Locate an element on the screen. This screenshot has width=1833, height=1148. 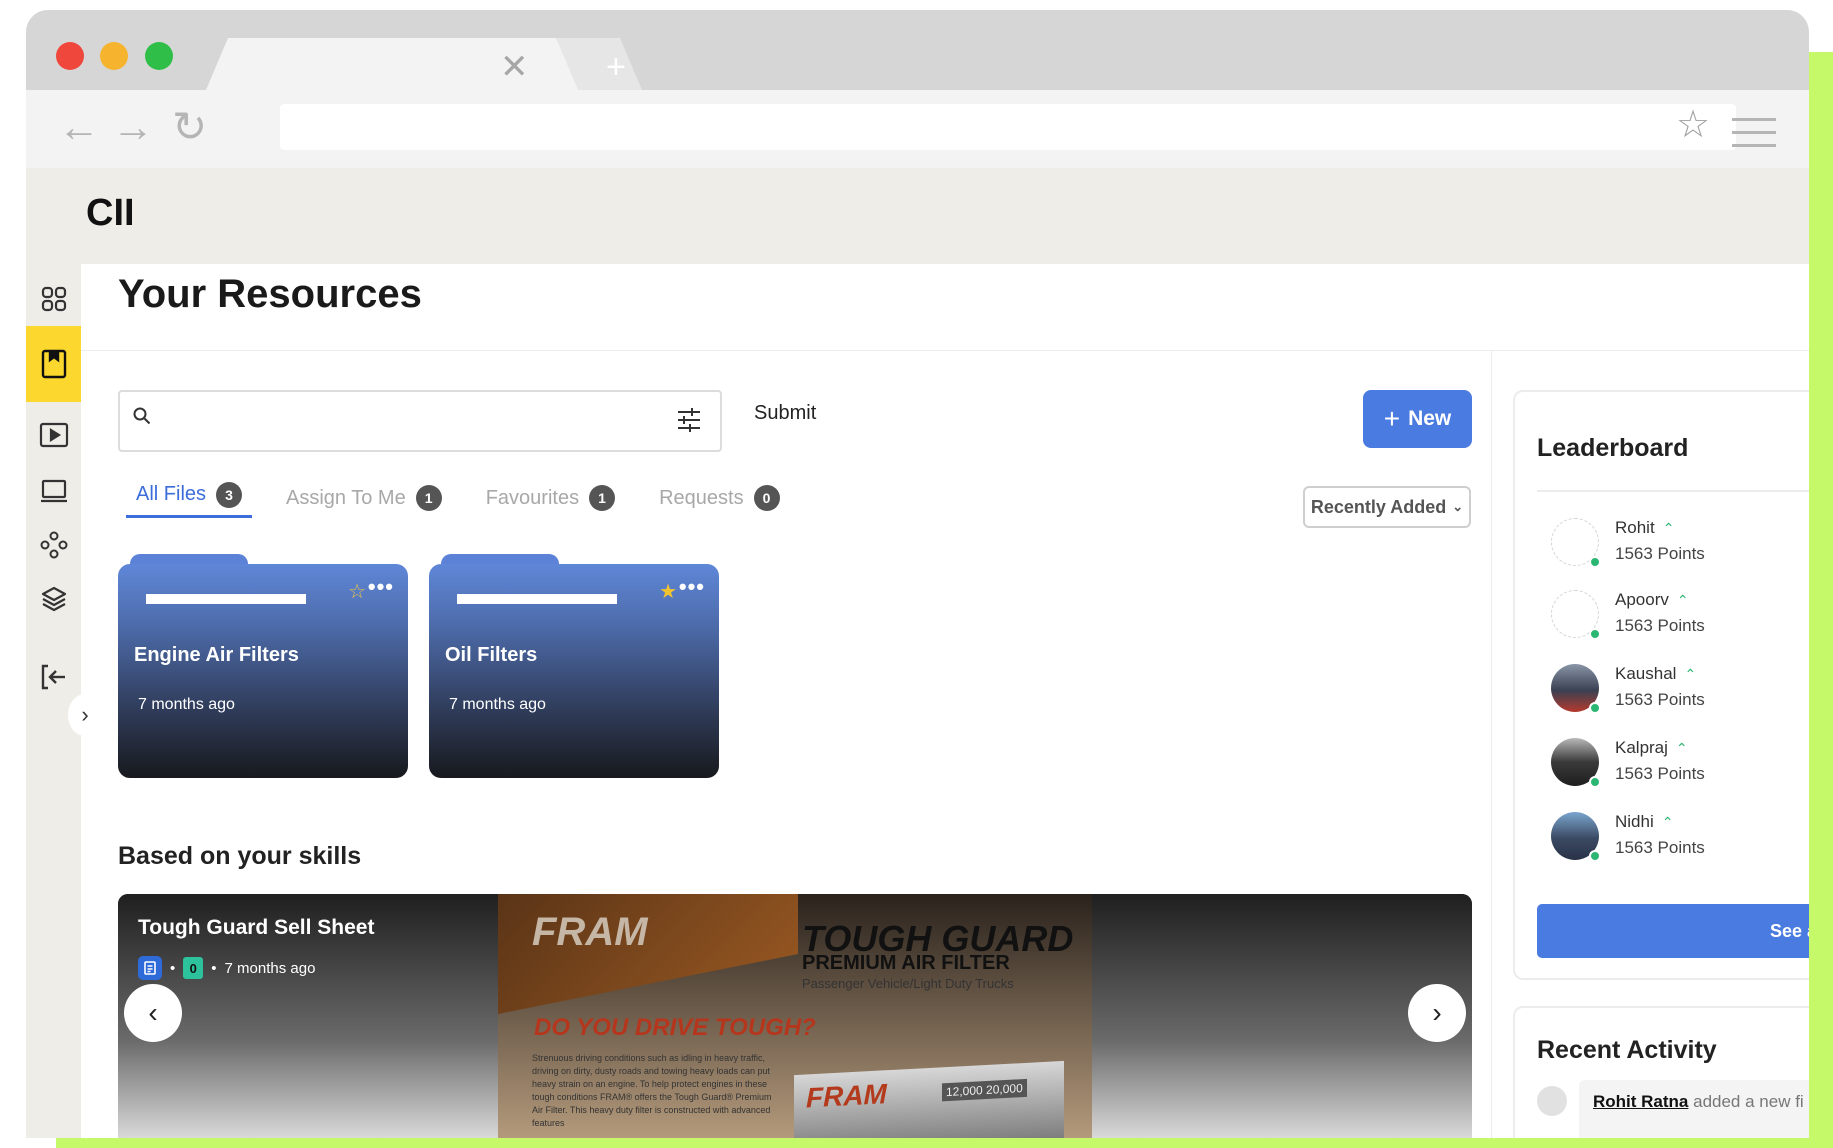
leaderboard-row: Kalpraj ⌃ 1563 Points is located at coordinates (1680, 764).